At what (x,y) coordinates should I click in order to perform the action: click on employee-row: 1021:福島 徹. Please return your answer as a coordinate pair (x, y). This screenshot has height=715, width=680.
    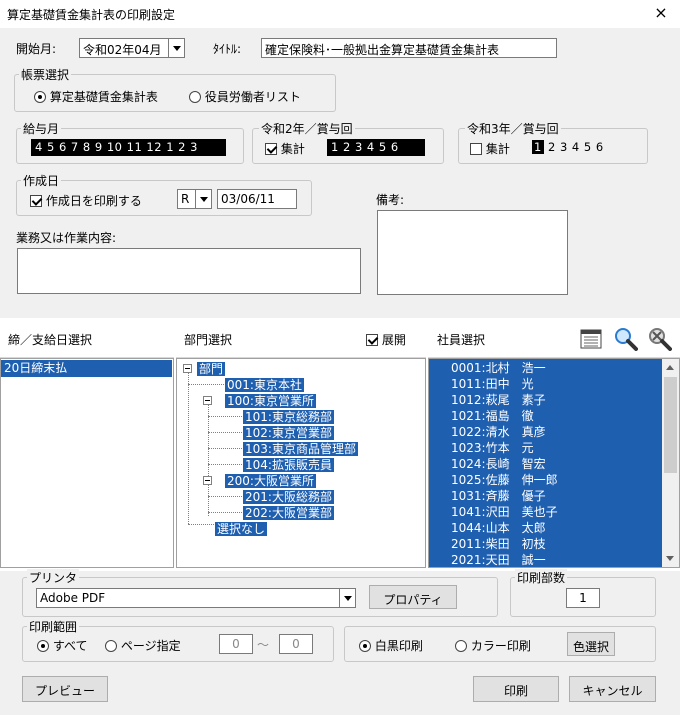
    Looking at the image, I should click on (545, 416).